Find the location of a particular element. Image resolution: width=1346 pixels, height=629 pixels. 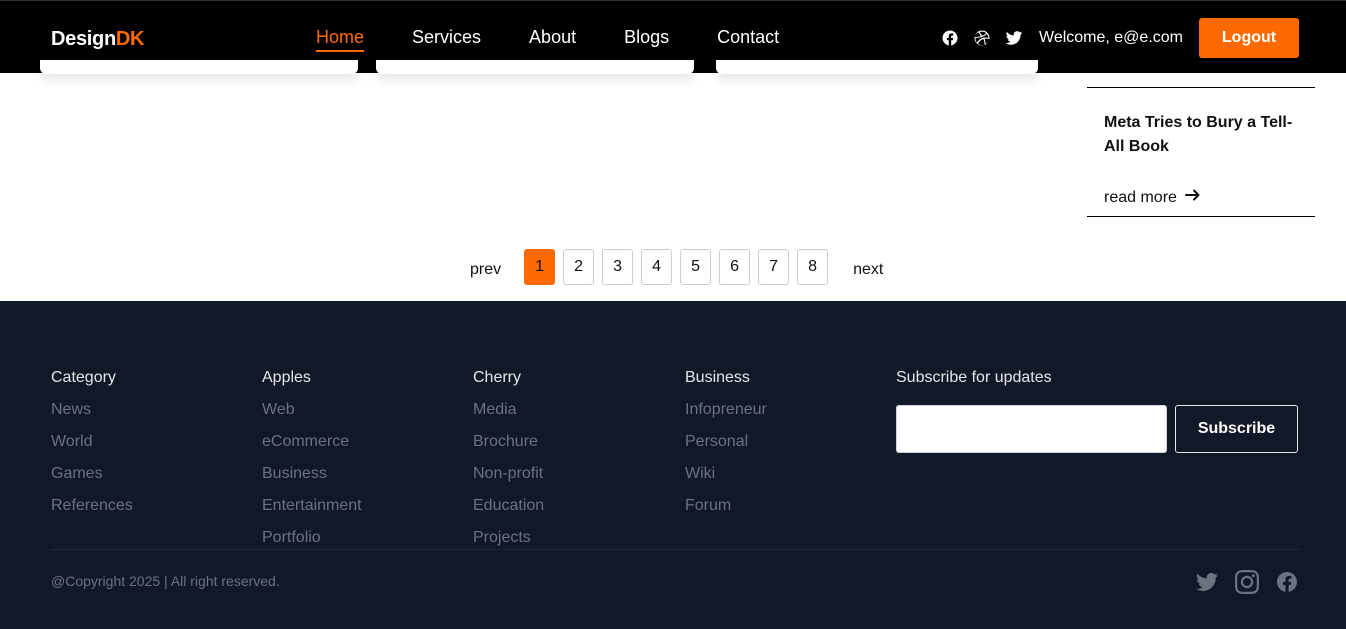

logo: DesignDK is located at coordinates (97, 39).